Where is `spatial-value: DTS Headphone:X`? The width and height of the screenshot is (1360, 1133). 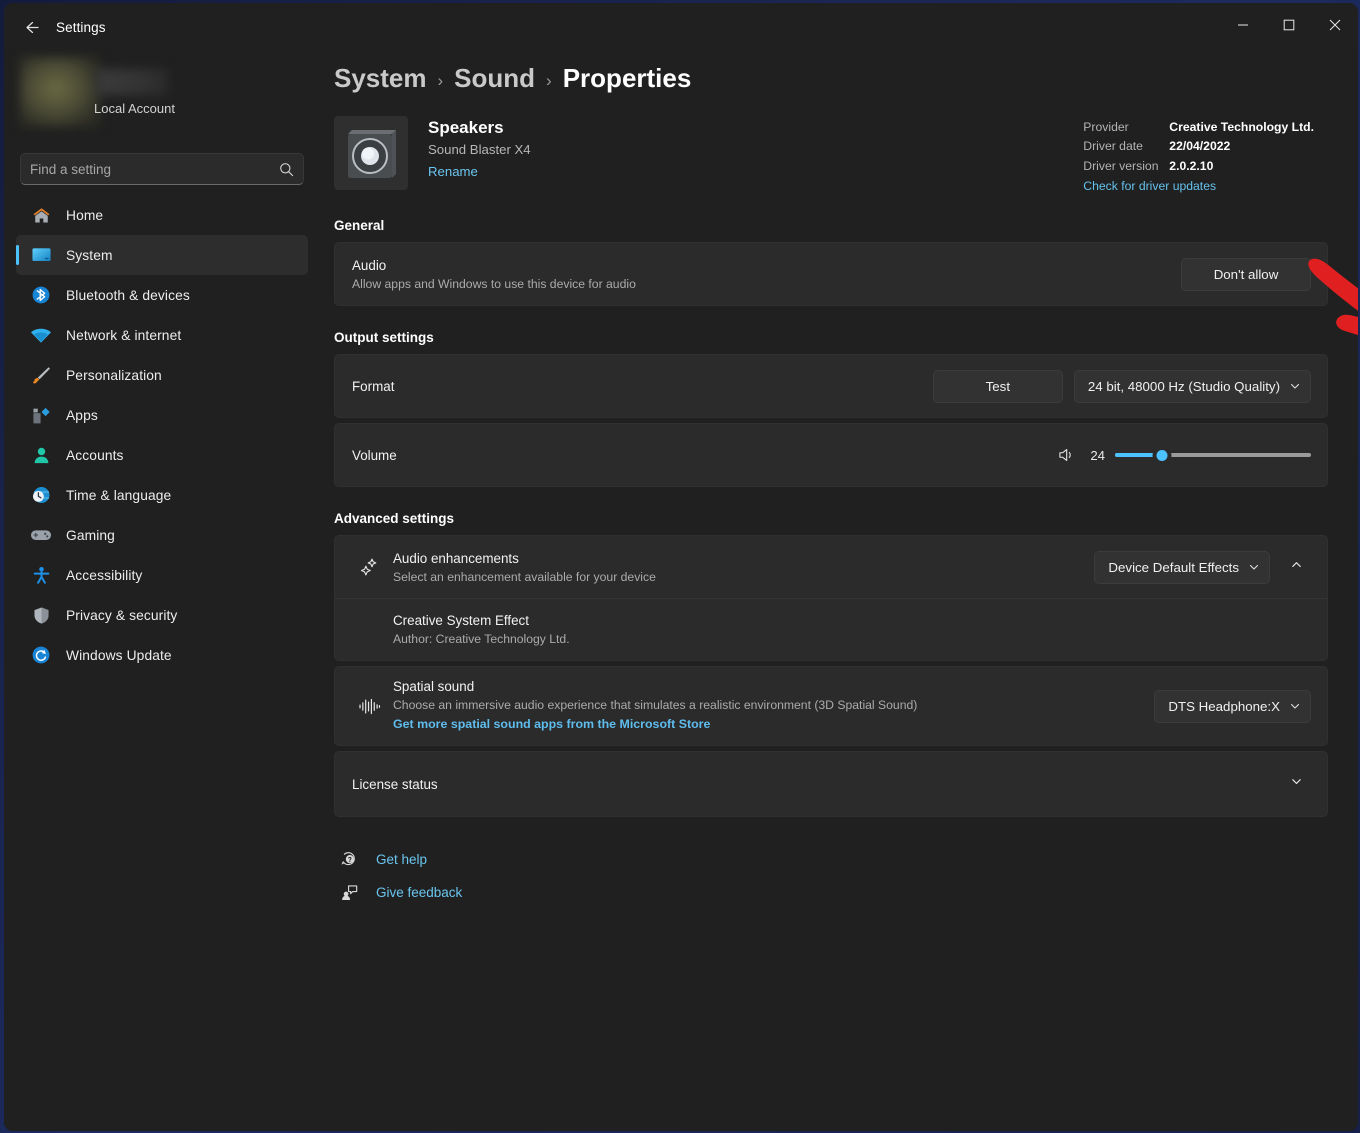 spatial-value: DTS Headphone:X is located at coordinates (1224, 706).